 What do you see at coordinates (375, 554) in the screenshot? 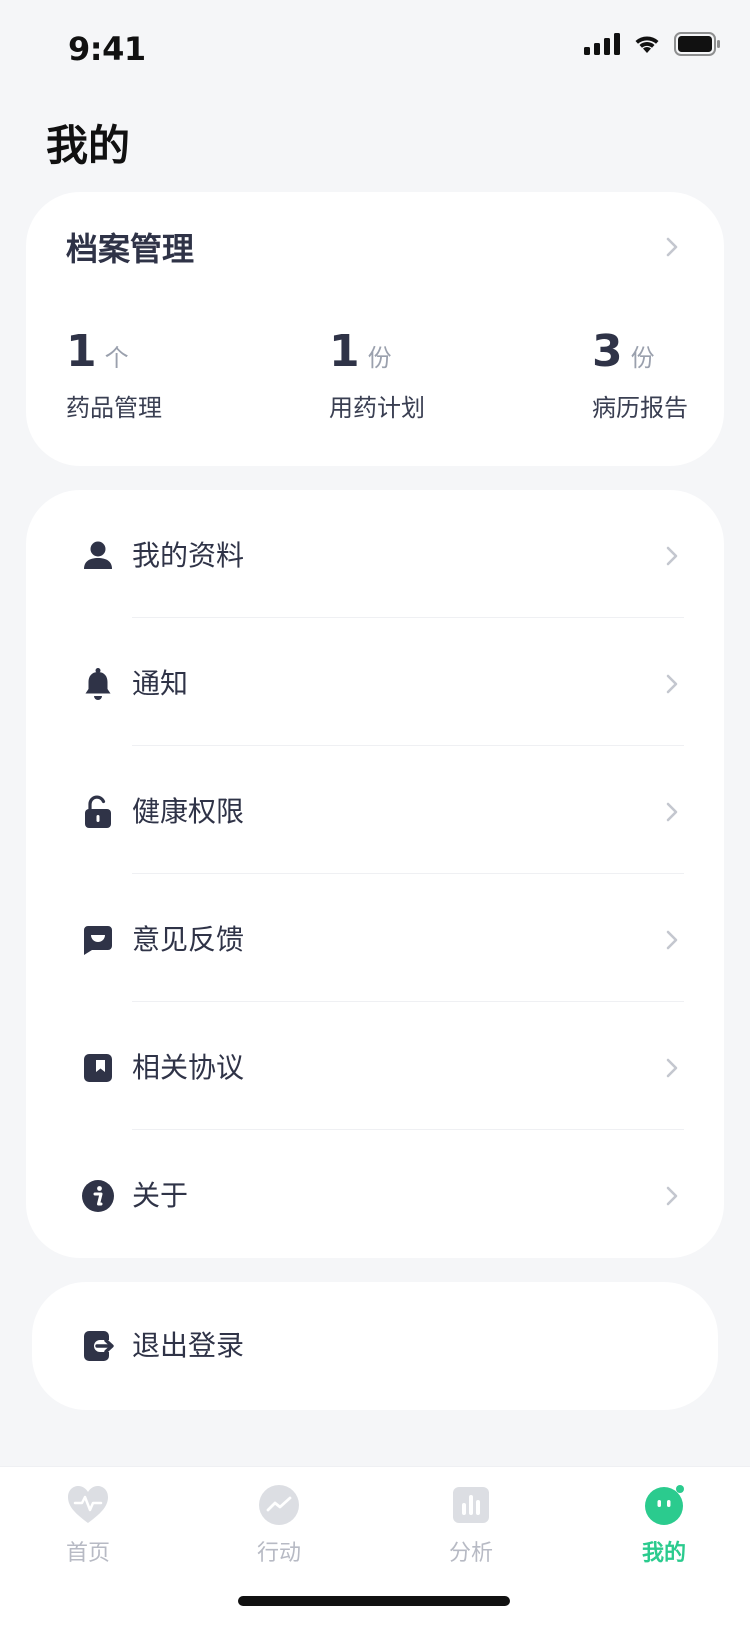
I see `menu-item-my-profile: 我的资料` at bounding box center [375, 554].